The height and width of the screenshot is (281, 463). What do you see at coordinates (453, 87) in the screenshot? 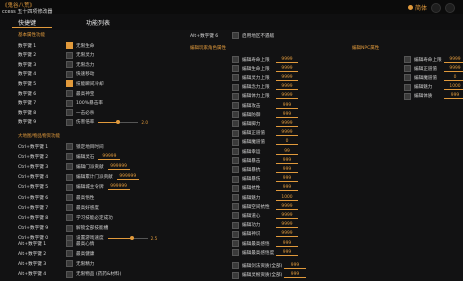
I see `value-field: 1000` at bounding box center [453, 87].